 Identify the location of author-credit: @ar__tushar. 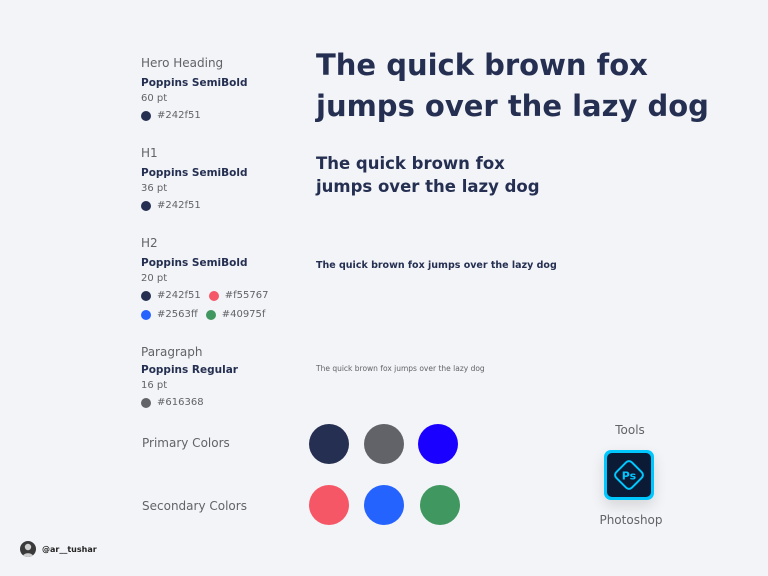
(58, 549).